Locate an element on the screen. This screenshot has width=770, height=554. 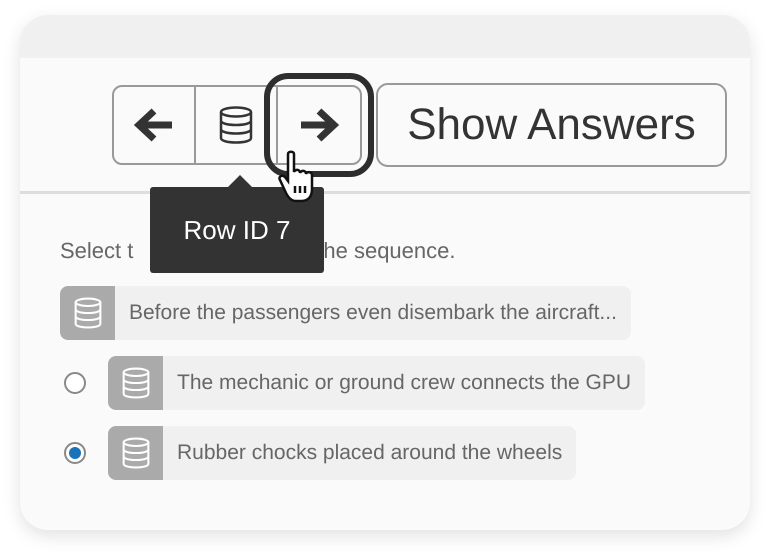
option-chip: The mechanic or ground crew connects the GPU is located at coordinates (377, 383).